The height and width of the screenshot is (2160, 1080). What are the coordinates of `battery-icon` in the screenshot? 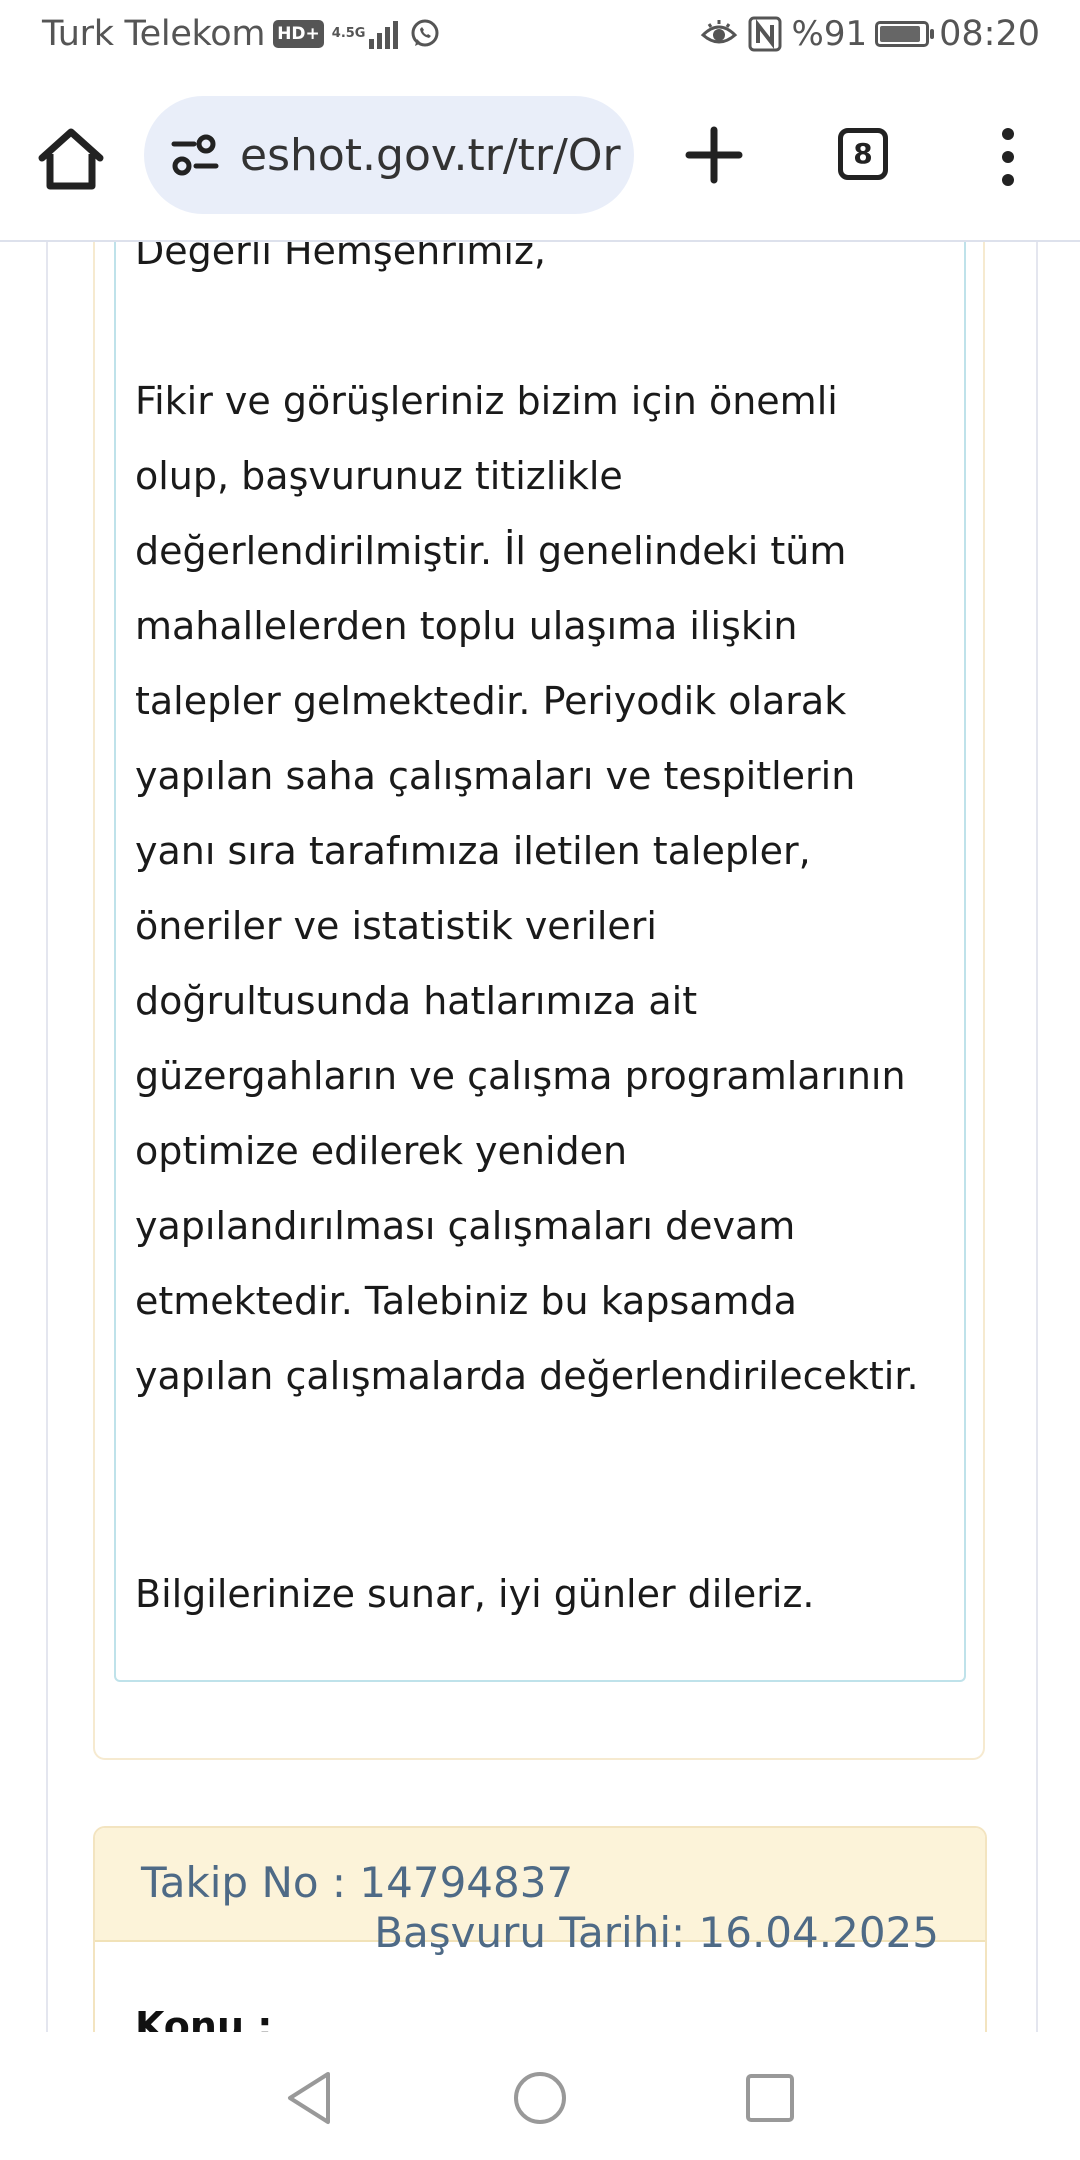 It's located at (905, 34).